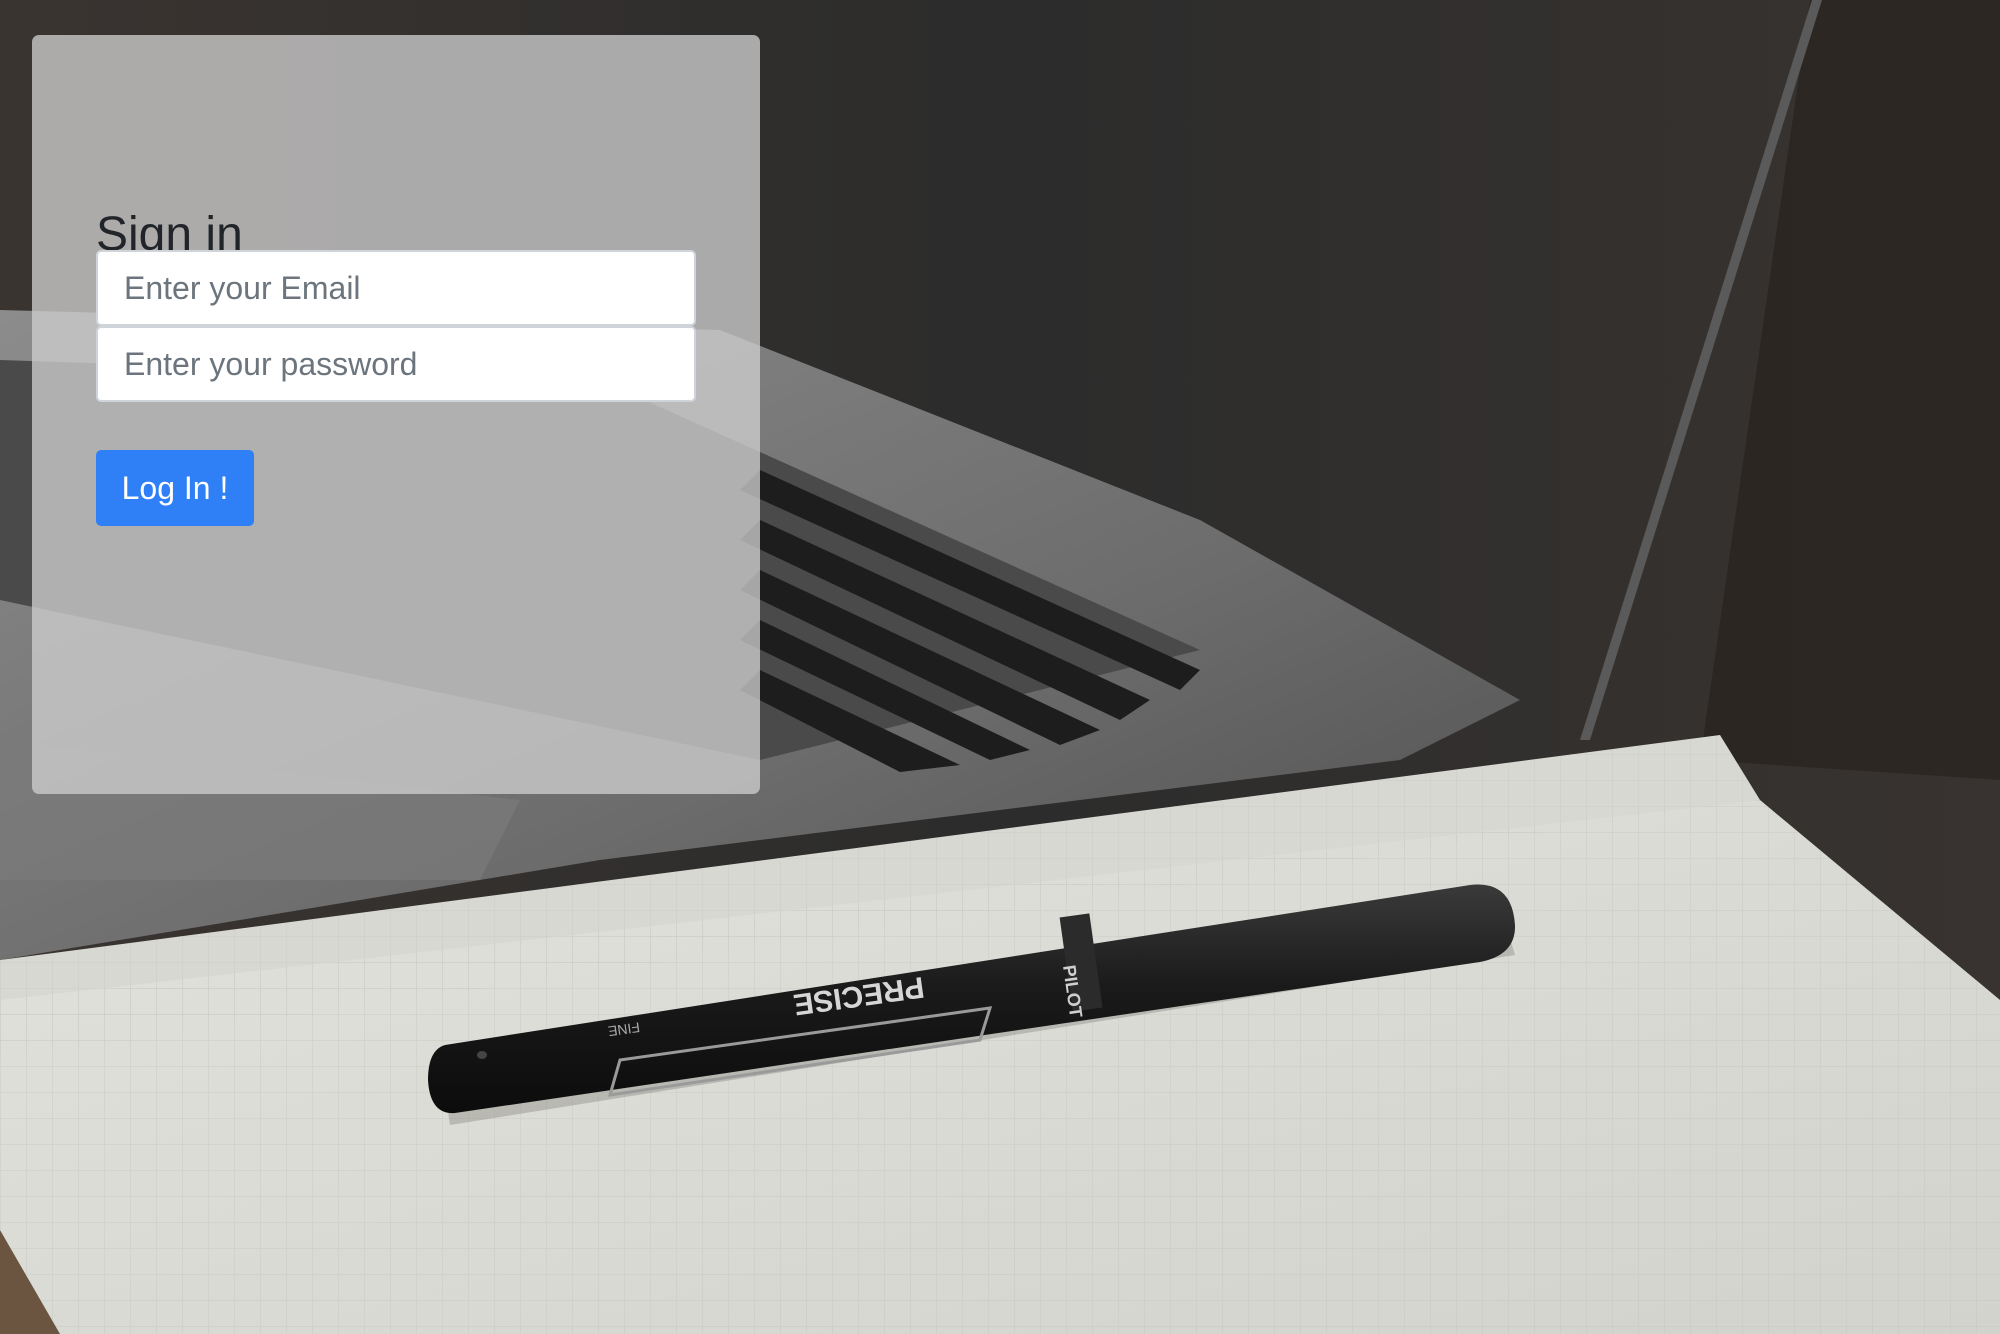 The image size is (2000, 1334). What do you see at coordinates (396, 288) in the screenshot?
I see `email-input` at bounding box center [396, 288].